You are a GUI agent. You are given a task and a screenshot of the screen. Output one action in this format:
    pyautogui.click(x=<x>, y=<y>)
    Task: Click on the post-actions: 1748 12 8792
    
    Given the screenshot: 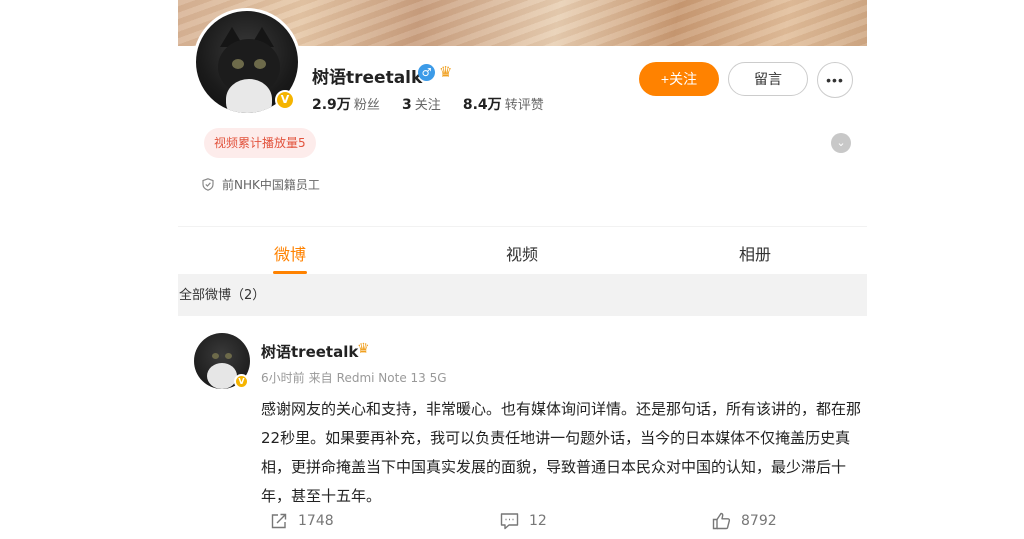 What is the action you would take?
    pyautogui.click(x=522, y=521)
    